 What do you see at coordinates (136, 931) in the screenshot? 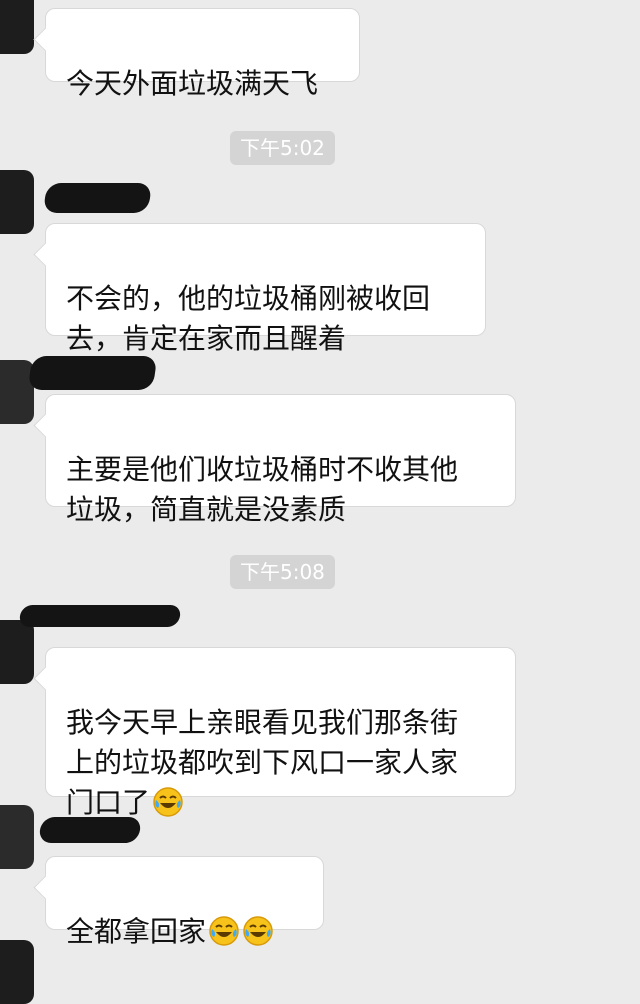
I see `message-text: 全都拿回家` at bounding box center [136, 931].